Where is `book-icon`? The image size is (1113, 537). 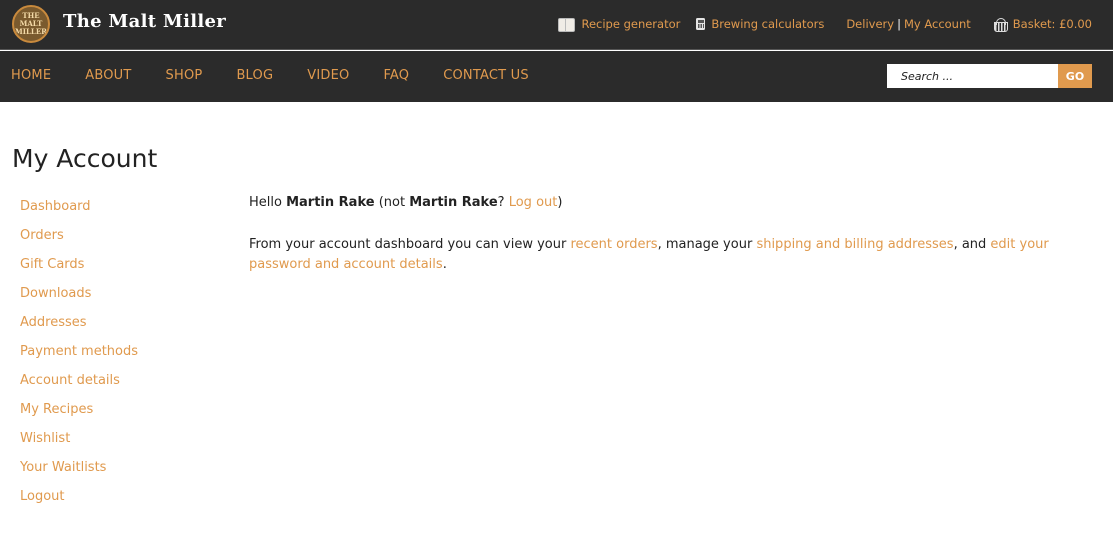
book-icon is located at coordinates (567, 25).